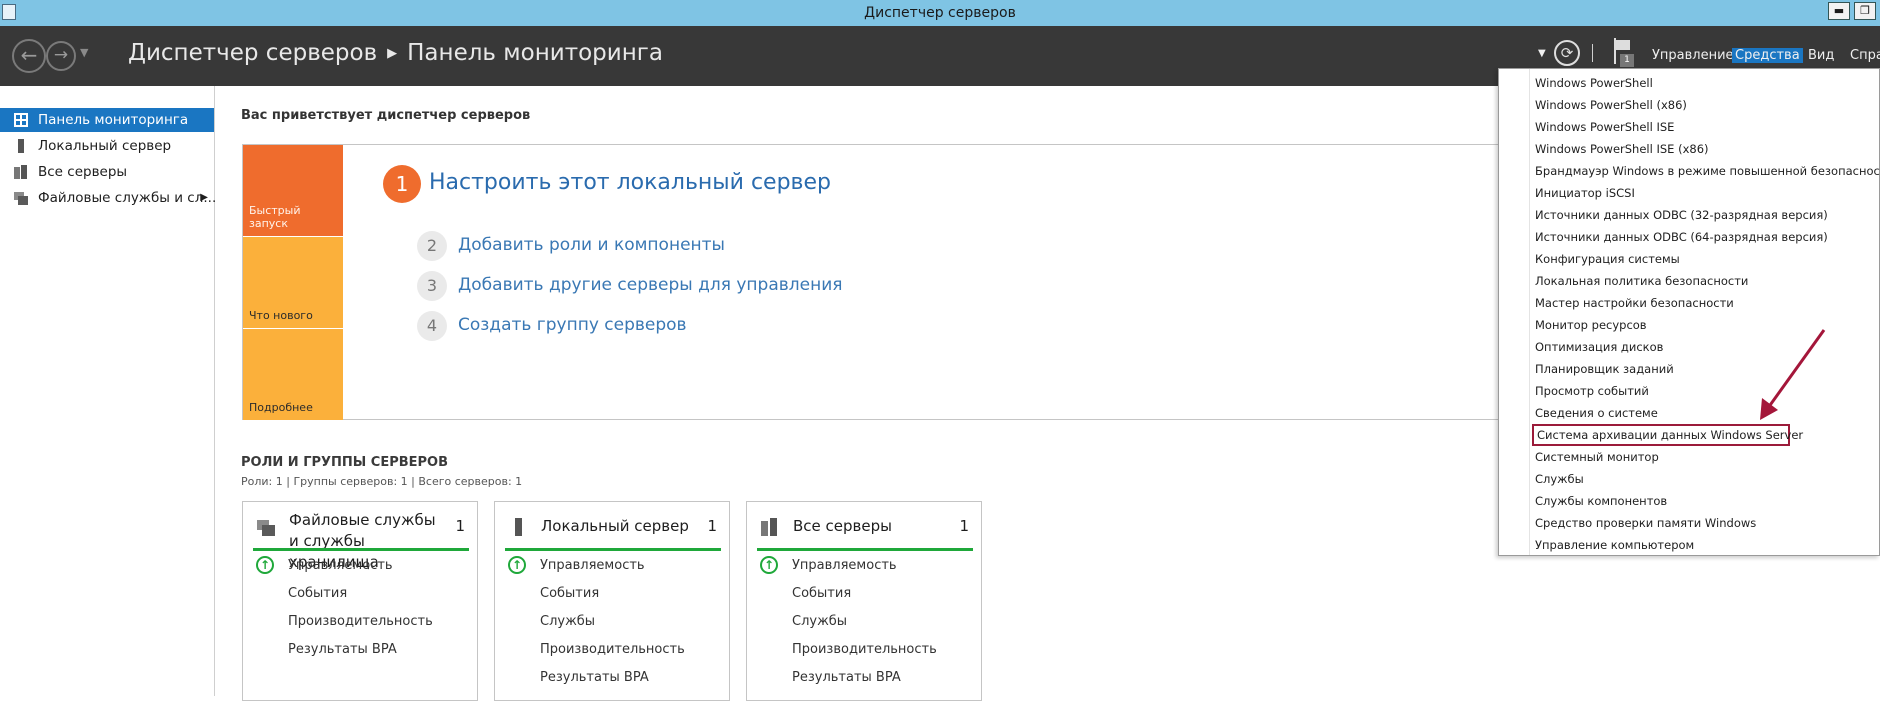 The width and height of the screenshot is (1880, 701). What do you see at coordinates (591, 245) in the screenshot?
I see `step-link: Добавить роли и компоненты` at bounding box center [591, 245].